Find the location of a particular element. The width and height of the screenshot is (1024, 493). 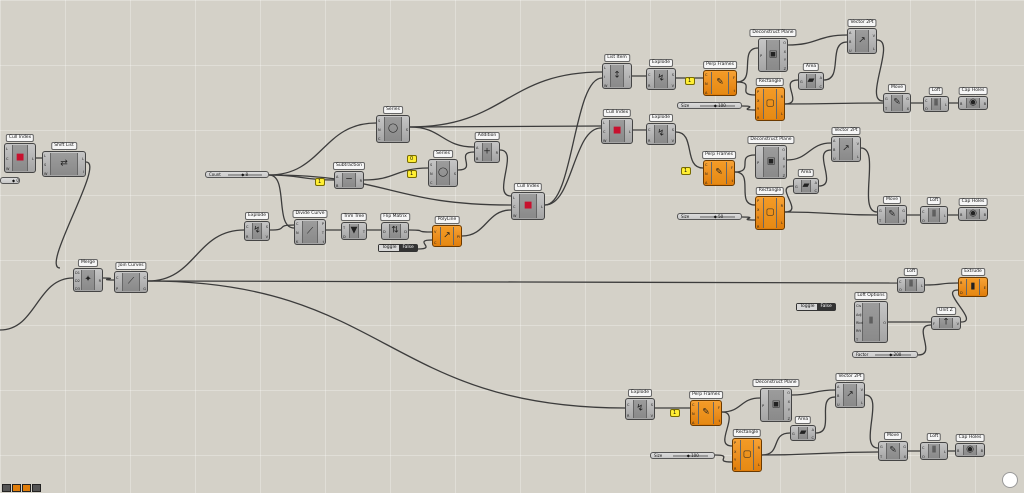

explode-2-output-1: V is located at coordinates (673, 86).